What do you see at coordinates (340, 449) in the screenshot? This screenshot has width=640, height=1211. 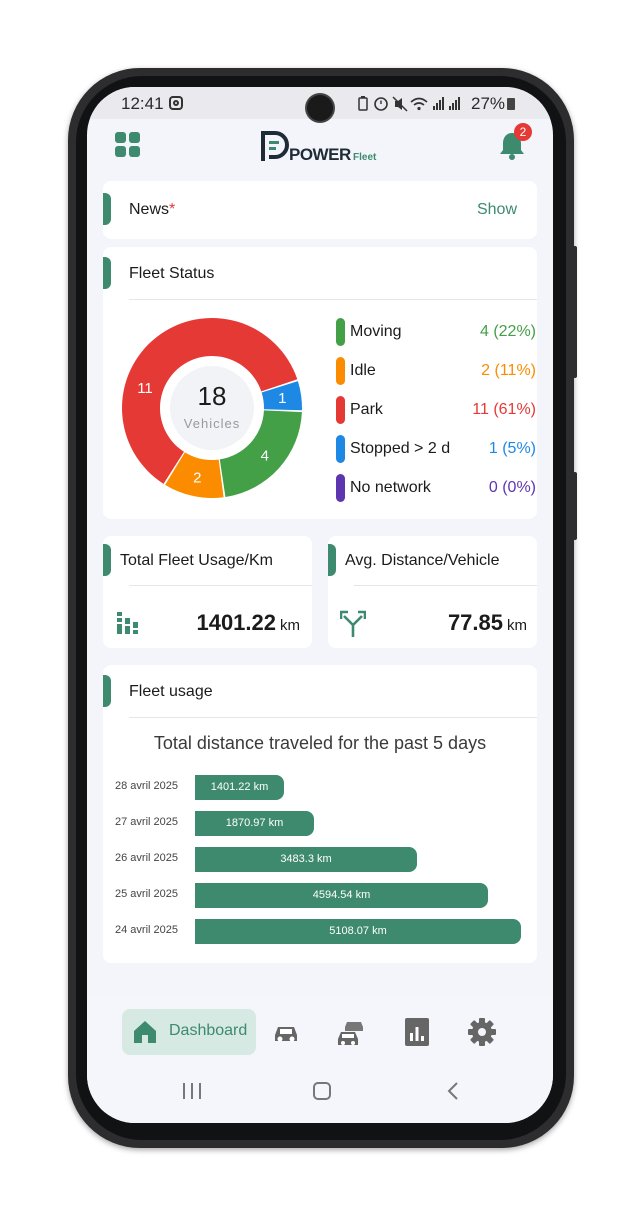 I see `legend-color-stopped` at bounding box center [340, 449].